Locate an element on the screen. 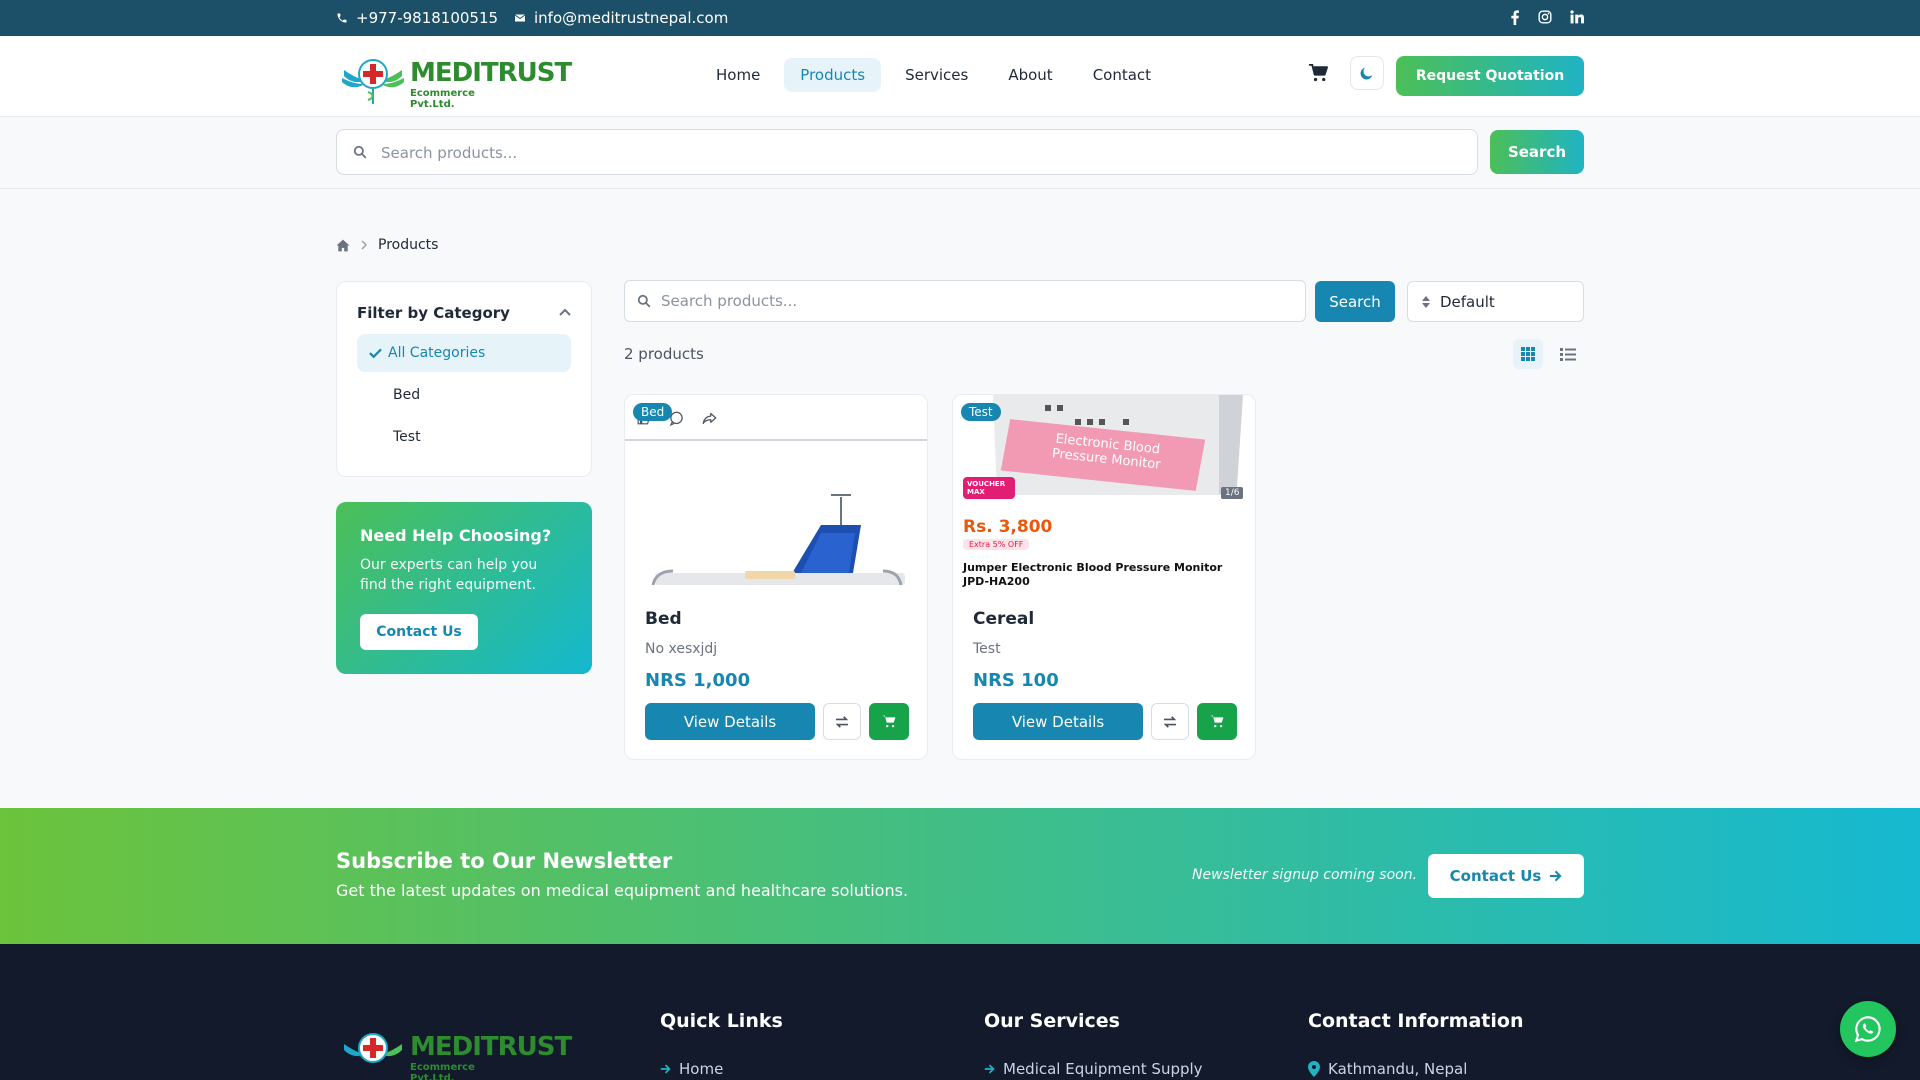 The image size is (1920, 1080). product-description: No xesxjdj is located at coordinates (681, 649).